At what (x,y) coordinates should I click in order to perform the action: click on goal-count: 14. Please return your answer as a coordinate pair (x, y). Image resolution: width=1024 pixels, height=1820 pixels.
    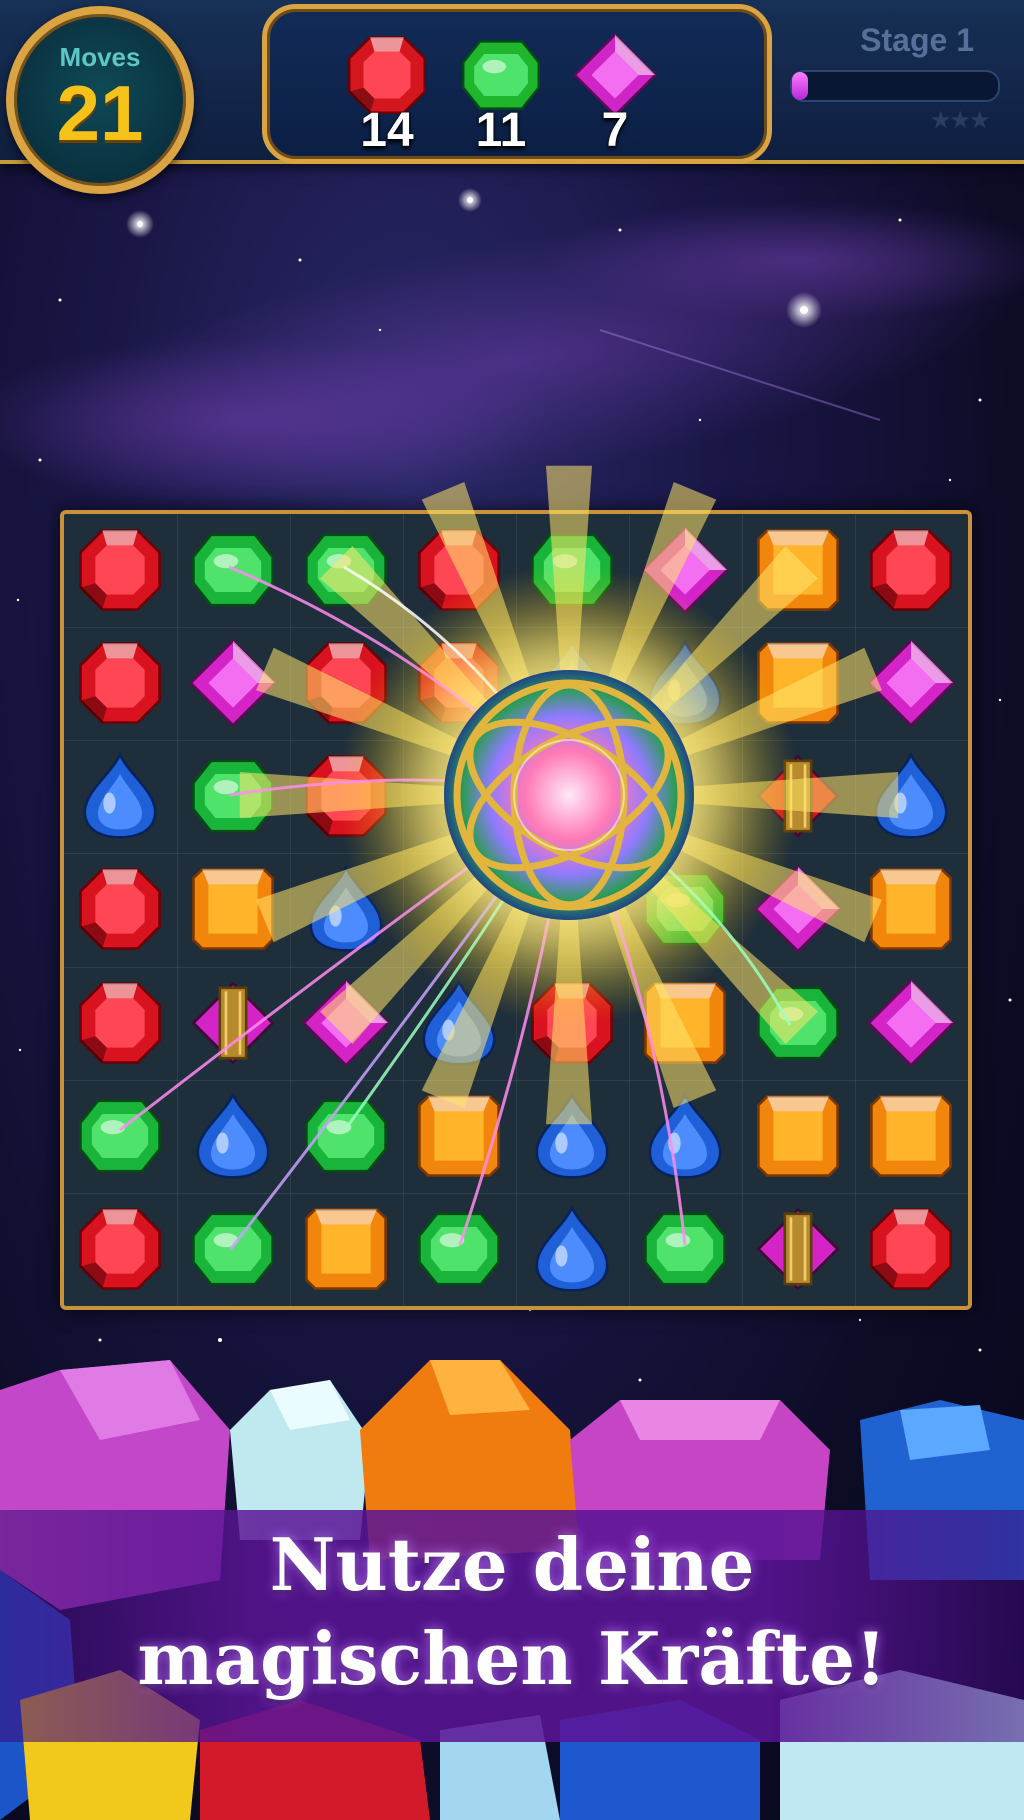
    Looking at the image, I should click on (387, 130).